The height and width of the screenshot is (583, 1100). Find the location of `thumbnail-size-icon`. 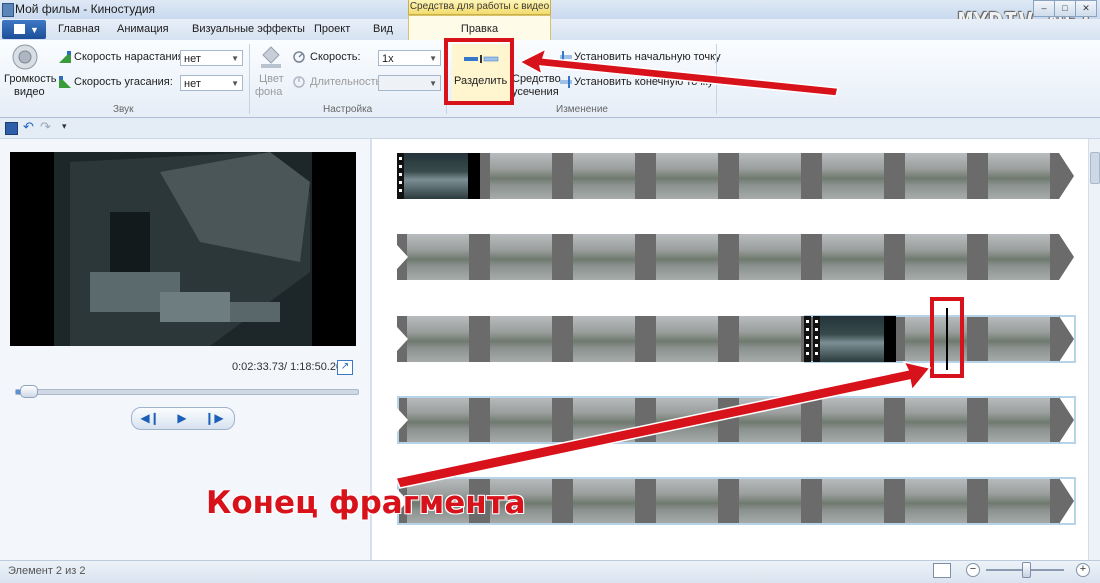

thumbnail-size-icon is located at coordinates (942, 570).